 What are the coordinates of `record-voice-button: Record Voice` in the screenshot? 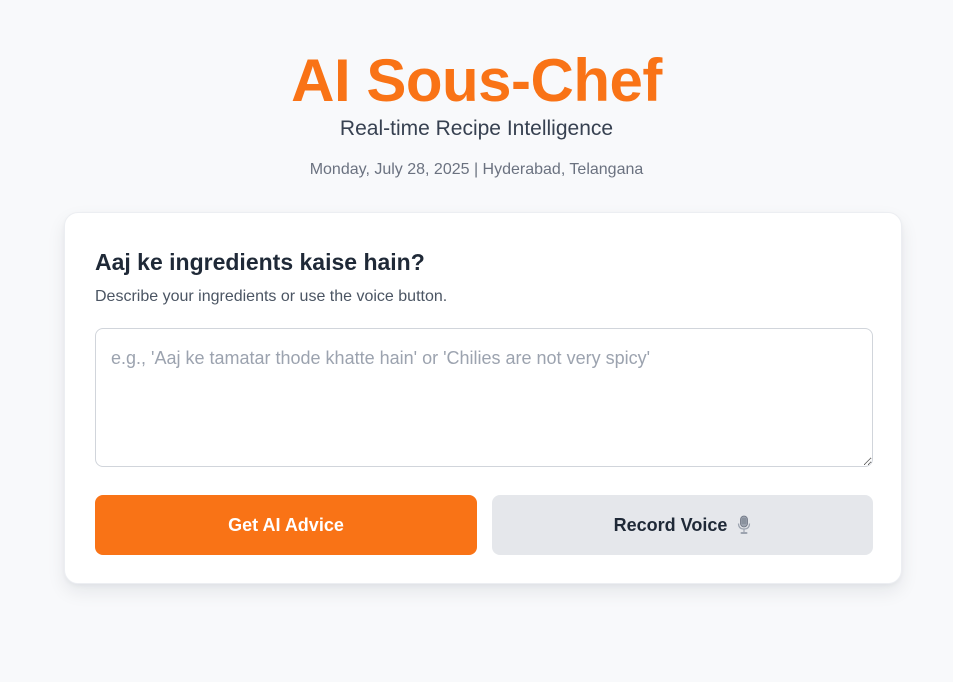 It's located at (682, 525).